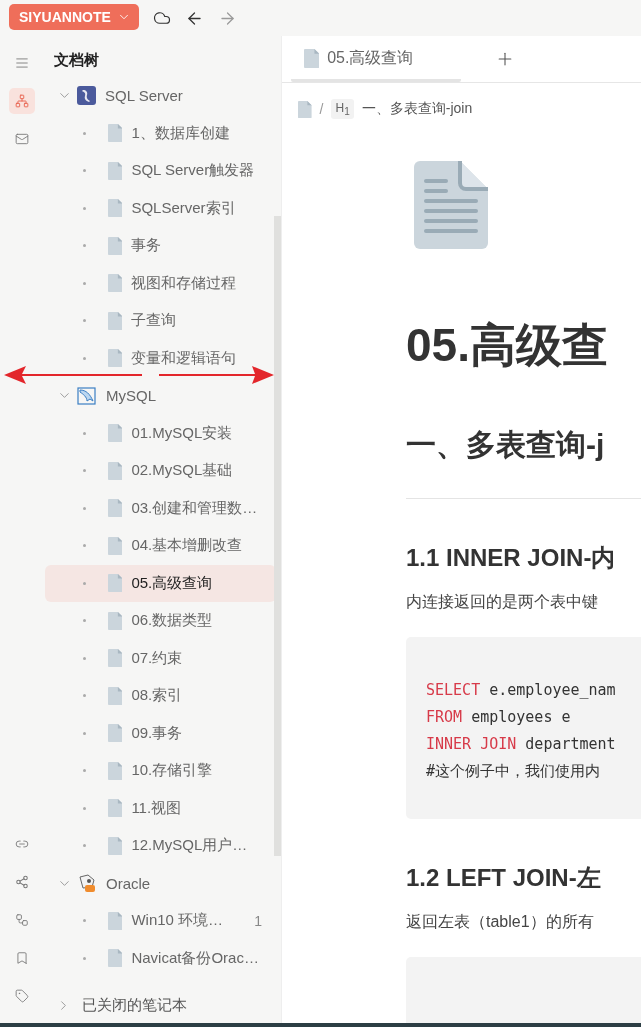 The height and width of the screenshot is (1027, 641). Describe the element at coordinates (160, 621) in the screenshot. I see `document-item: 06.数据类型` at that location.